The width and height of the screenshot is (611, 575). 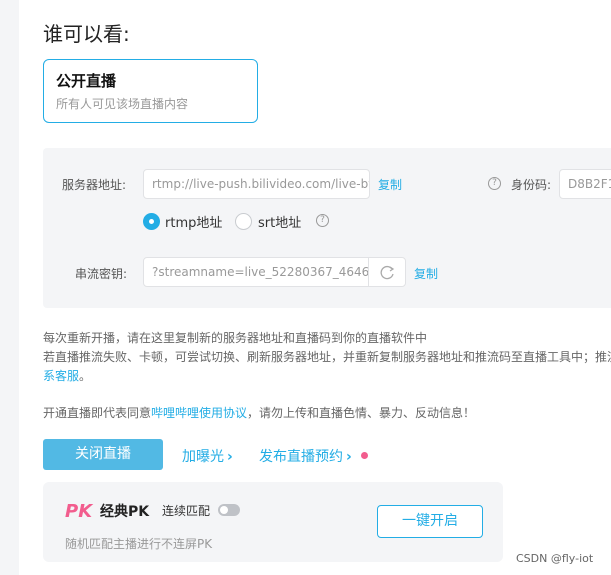 What do you see at coordinates (125, 512) in the screenshot?
I see `pk-title: 经典PK` at bounding box center [125, 512].